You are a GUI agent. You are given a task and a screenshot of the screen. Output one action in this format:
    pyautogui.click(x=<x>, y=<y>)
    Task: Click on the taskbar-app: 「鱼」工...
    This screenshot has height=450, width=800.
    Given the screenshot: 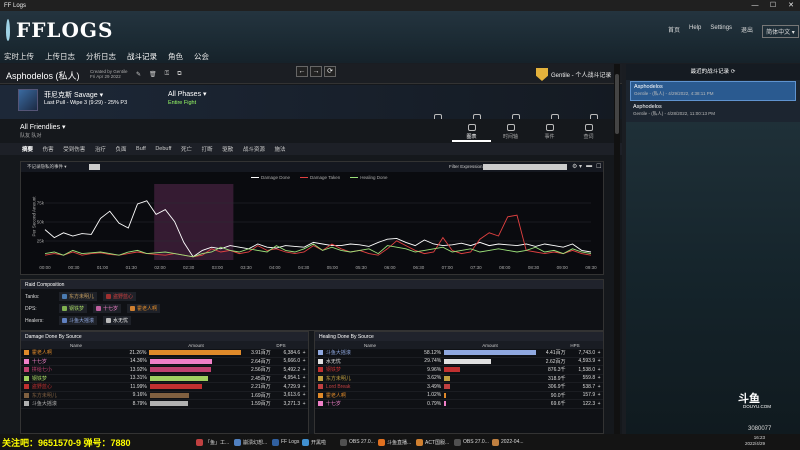 What is the action you would take?
    pyautogui.click(x=212, y=442)
    